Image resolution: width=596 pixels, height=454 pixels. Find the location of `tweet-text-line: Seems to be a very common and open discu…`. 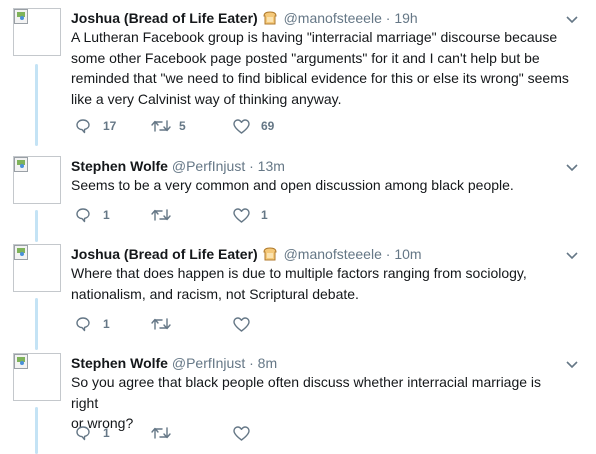

tweet-text-line: Seems to be a very common and open discu… is located at coordinates (292, 185).